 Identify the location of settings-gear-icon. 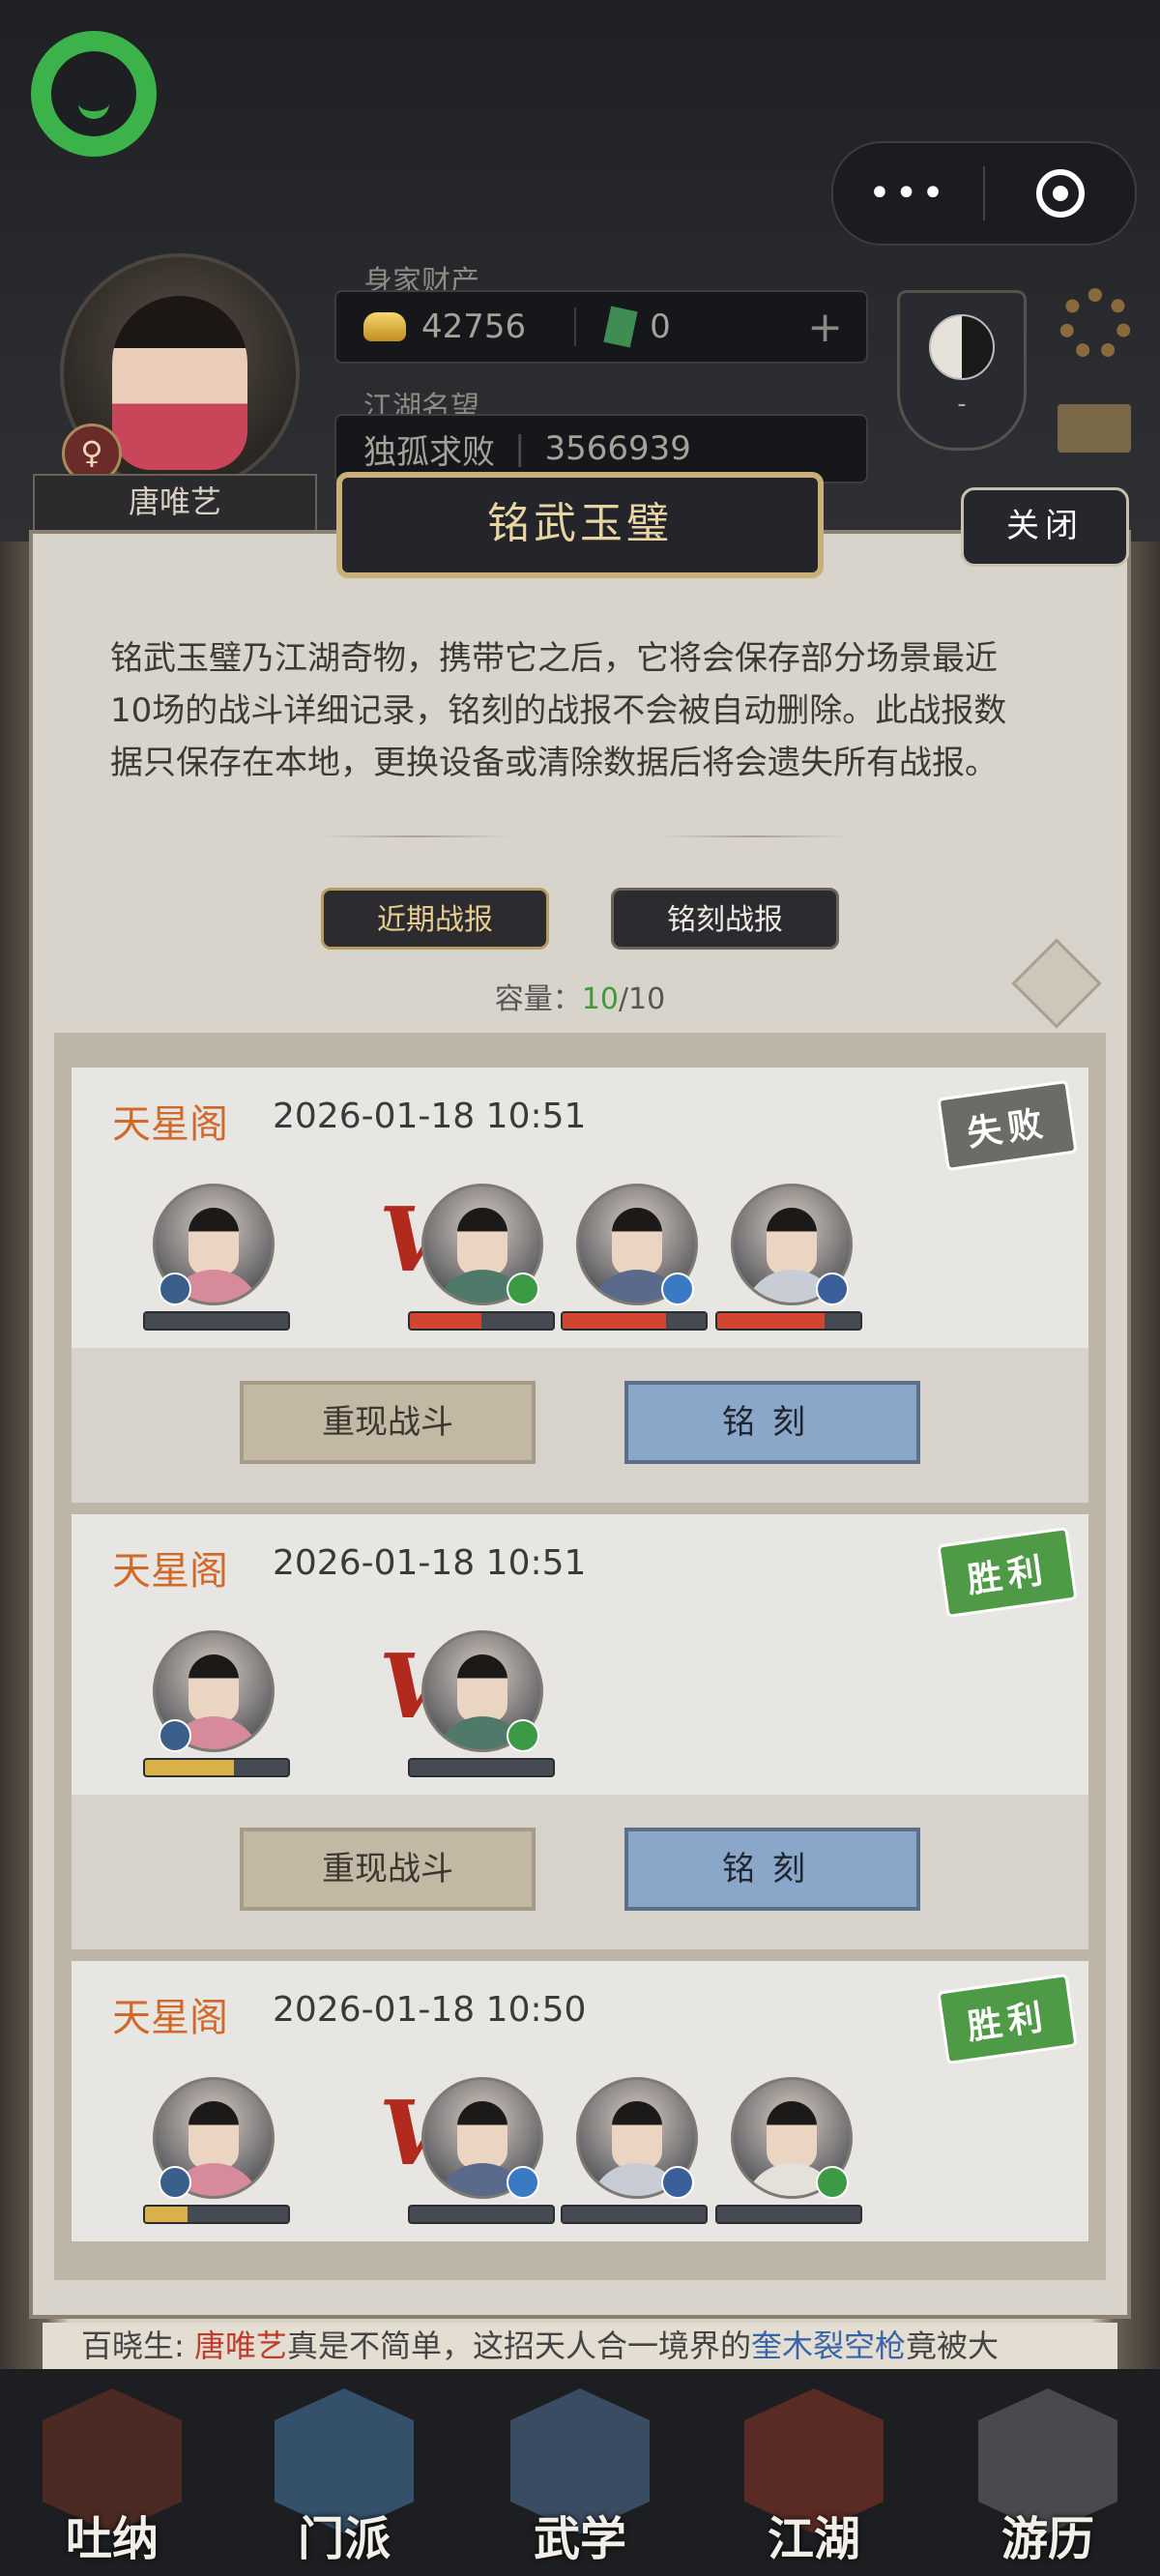
(1095, 324).